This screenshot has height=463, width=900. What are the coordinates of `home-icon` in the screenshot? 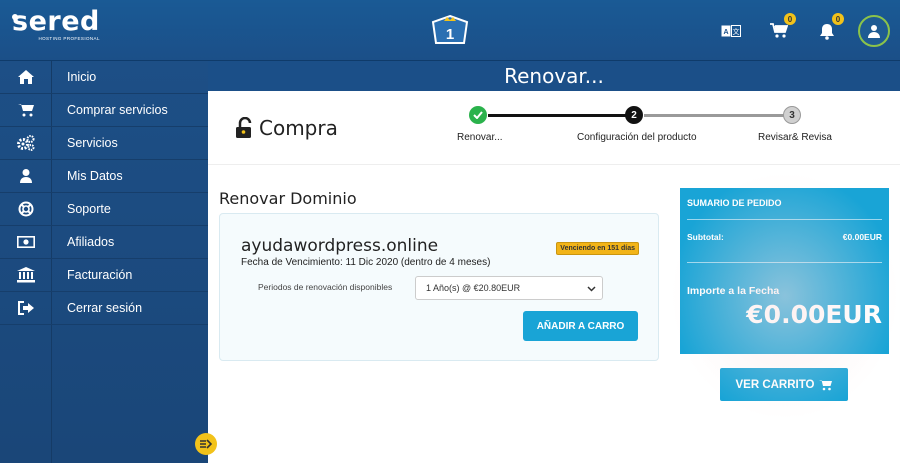 It's located at (25, 77).